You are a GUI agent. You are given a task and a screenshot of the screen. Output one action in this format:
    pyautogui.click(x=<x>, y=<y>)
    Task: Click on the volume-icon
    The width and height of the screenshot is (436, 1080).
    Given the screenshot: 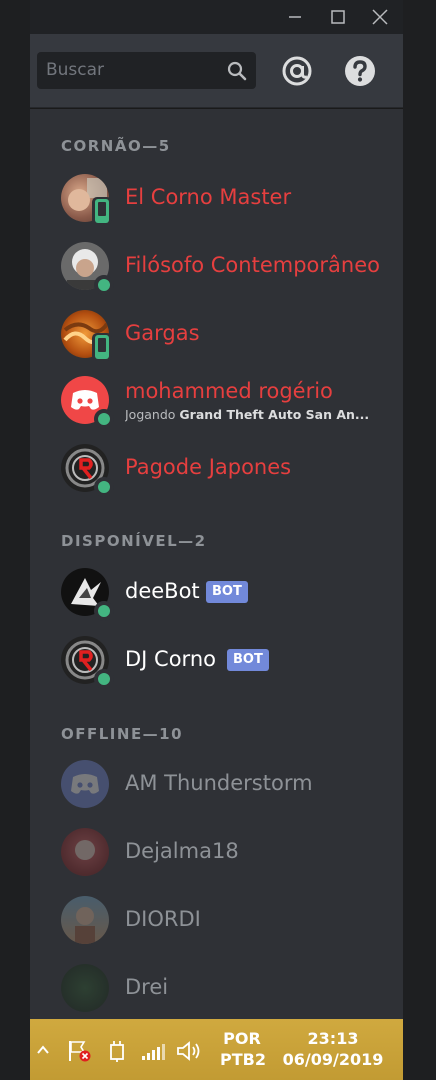 What is the action you would take?
    pyautogui.click(x=189, y=1051)
    